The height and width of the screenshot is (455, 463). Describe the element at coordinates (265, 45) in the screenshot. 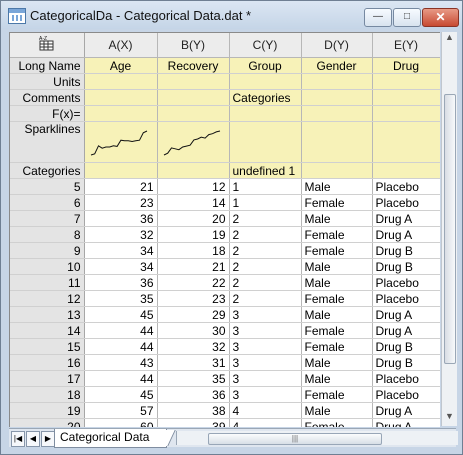

I see `column-header-c: C(Y)` at that location.